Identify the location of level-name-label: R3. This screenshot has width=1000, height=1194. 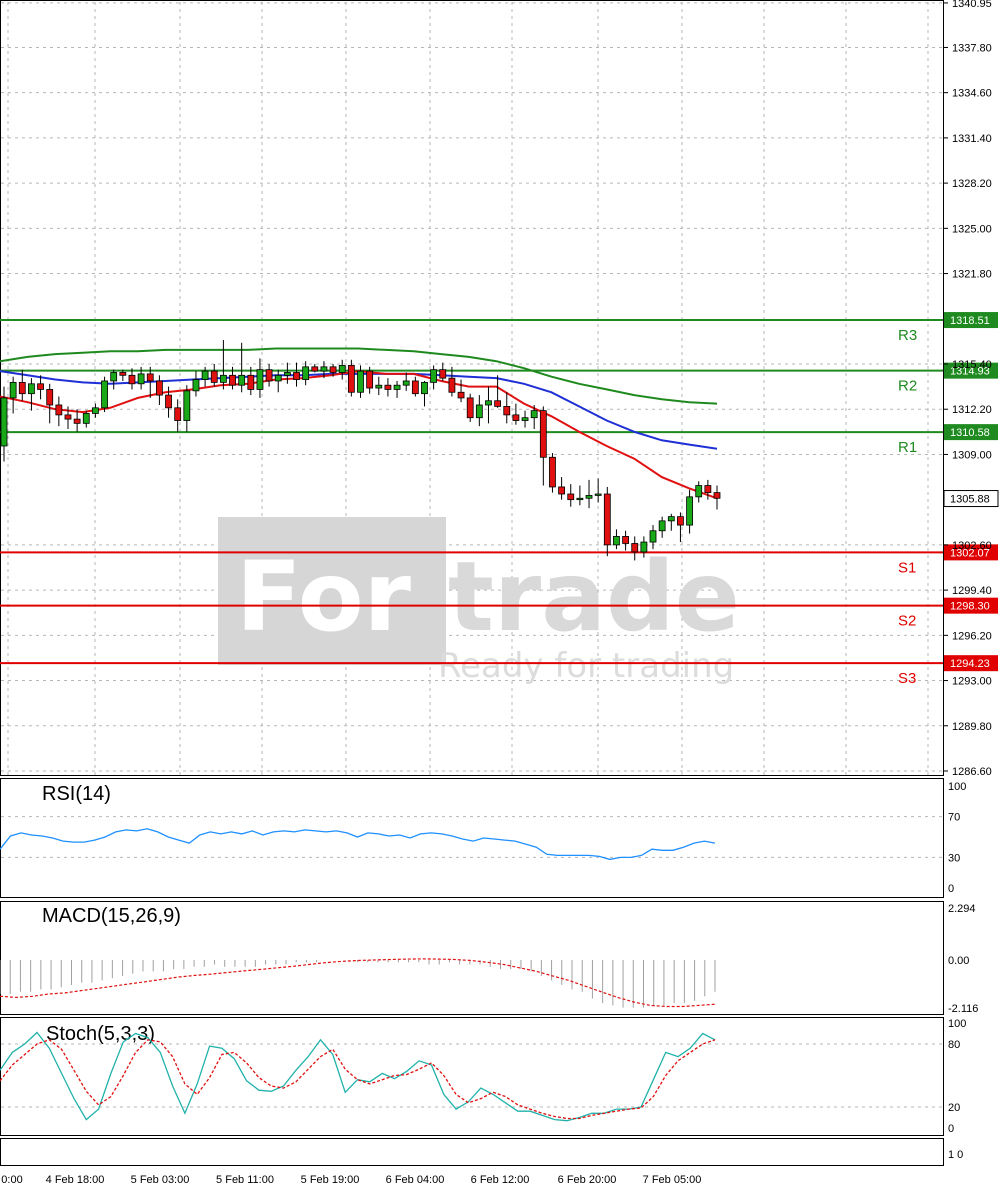
(907, 335).